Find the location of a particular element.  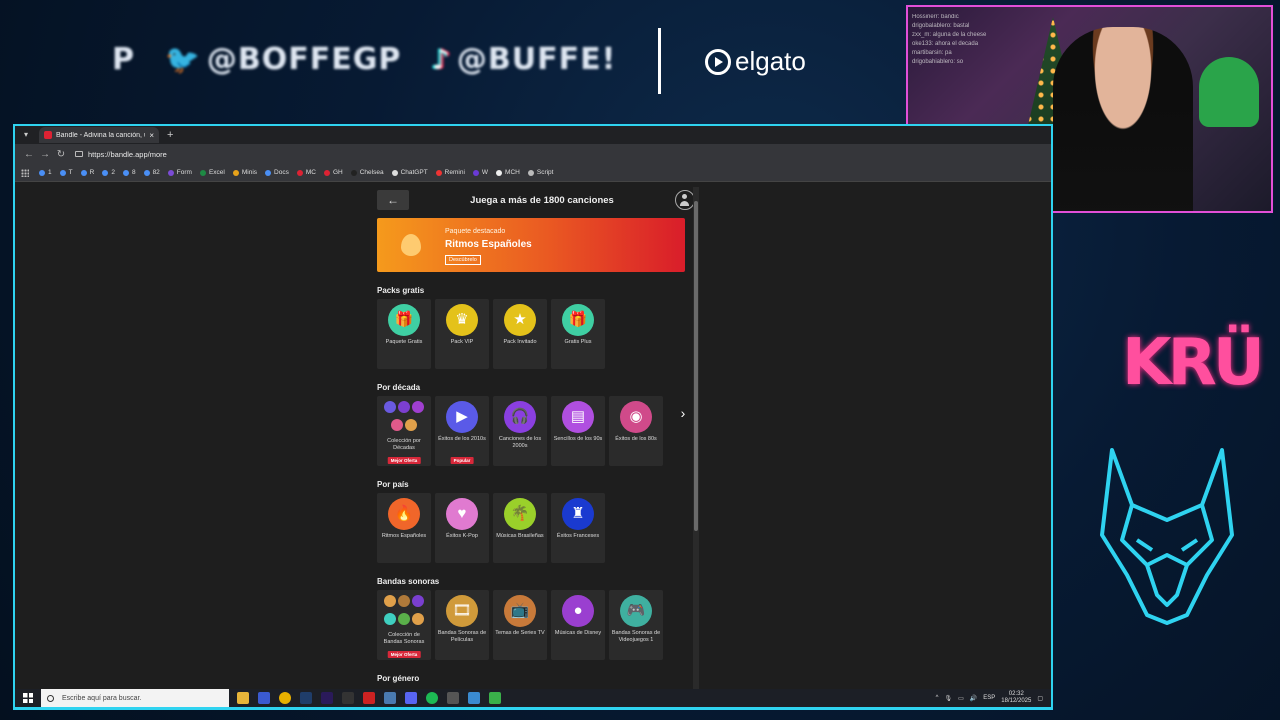

pack-card: ♛ Pack VIP is located at coordinates (462, 334).